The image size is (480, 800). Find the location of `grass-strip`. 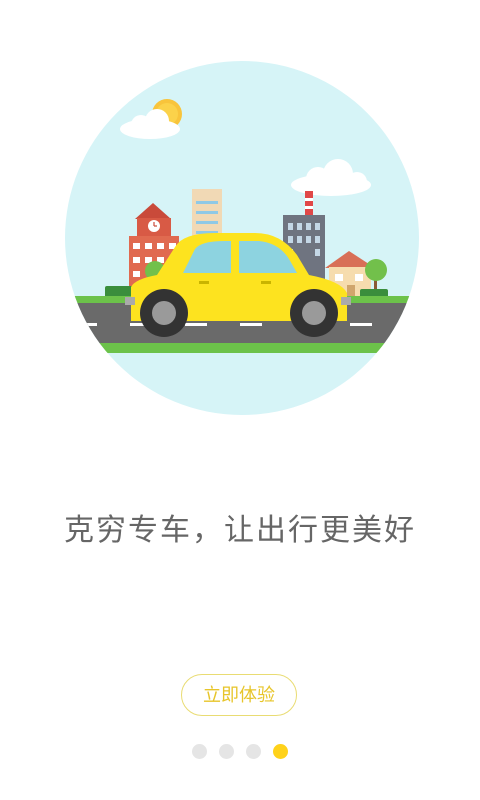

grass-strip is located at coordinates (242, 348).